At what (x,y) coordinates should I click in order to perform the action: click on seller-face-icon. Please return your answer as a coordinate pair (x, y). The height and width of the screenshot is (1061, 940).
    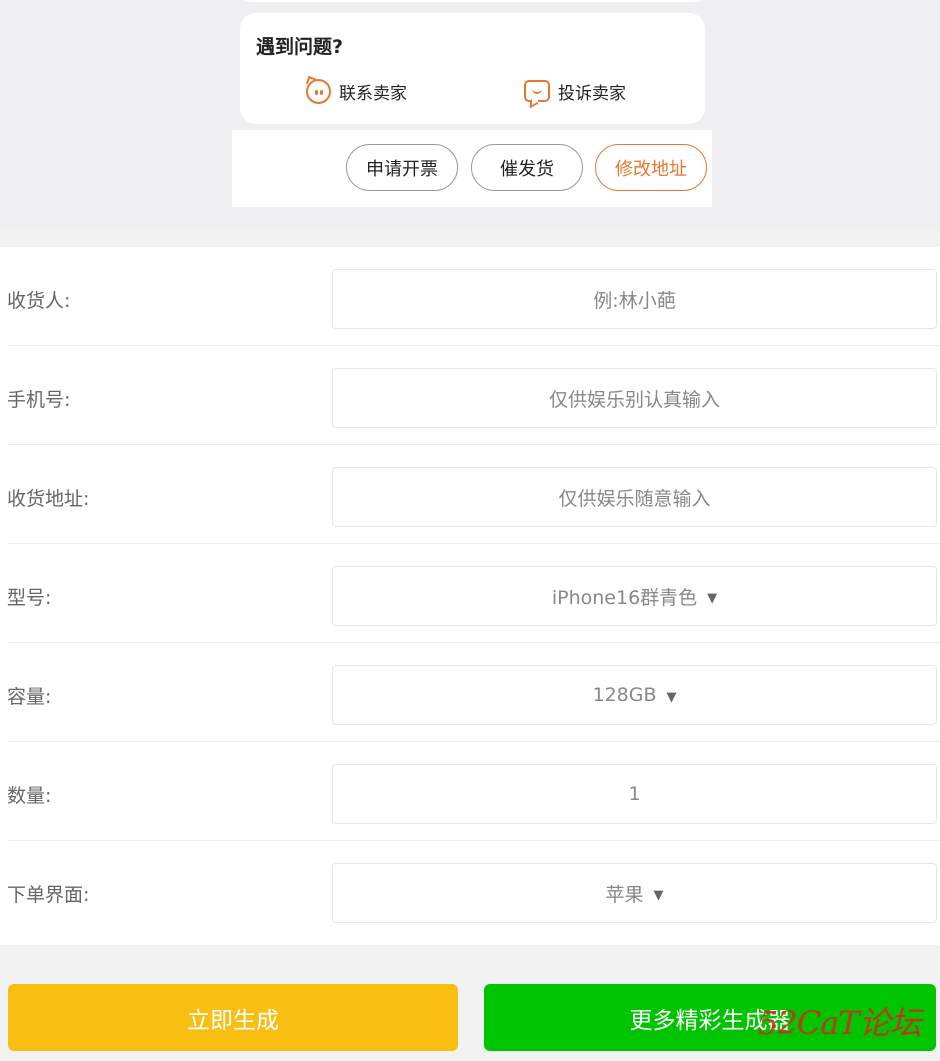
    Looking at the image, I should click on (318, 91).